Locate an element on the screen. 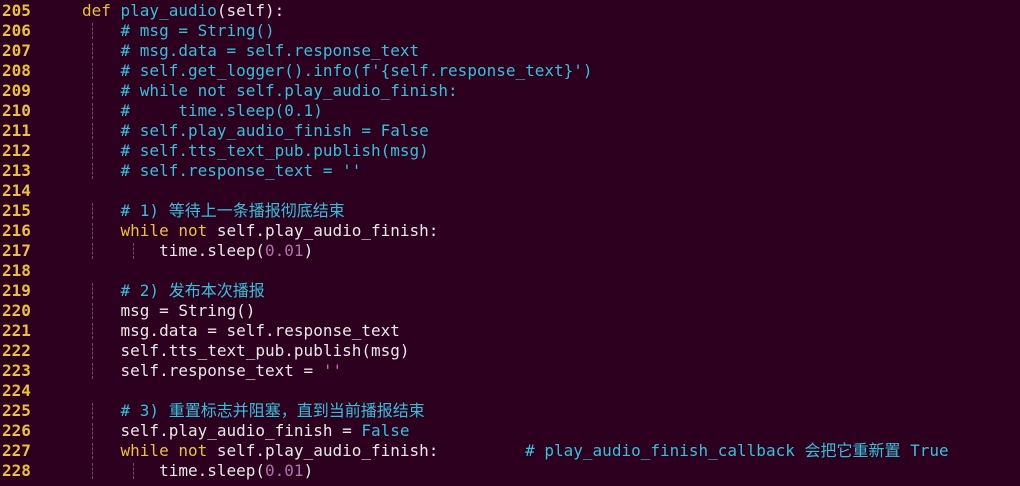  code-text: def play_audio(self): is located at coordinates (183, 11).